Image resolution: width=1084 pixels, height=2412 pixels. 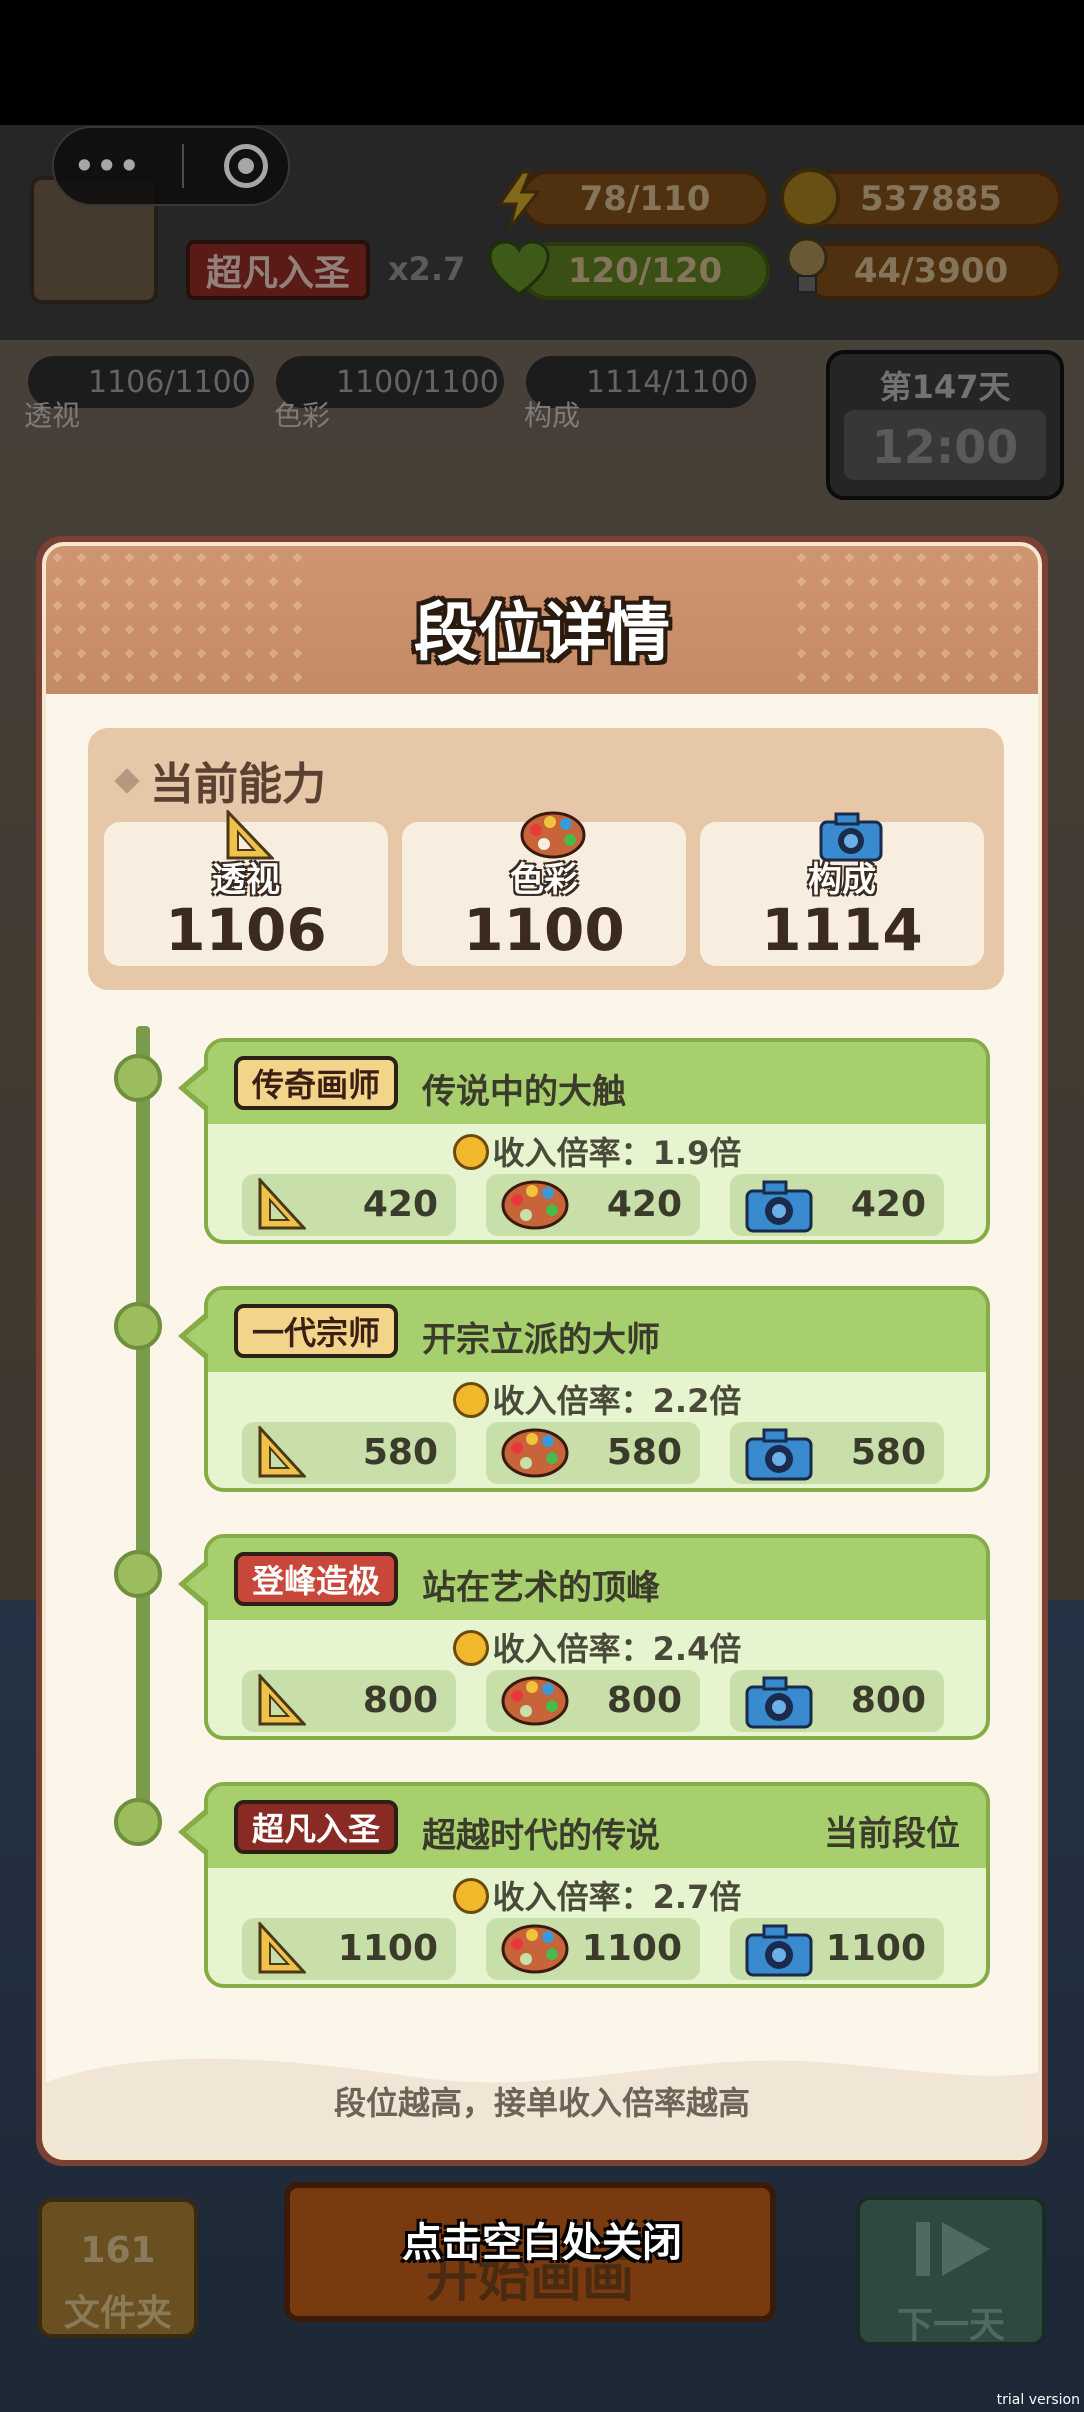 I want to click on income-multiplier: 收入倍率：1.9倍, so click(x=597, y=1151).